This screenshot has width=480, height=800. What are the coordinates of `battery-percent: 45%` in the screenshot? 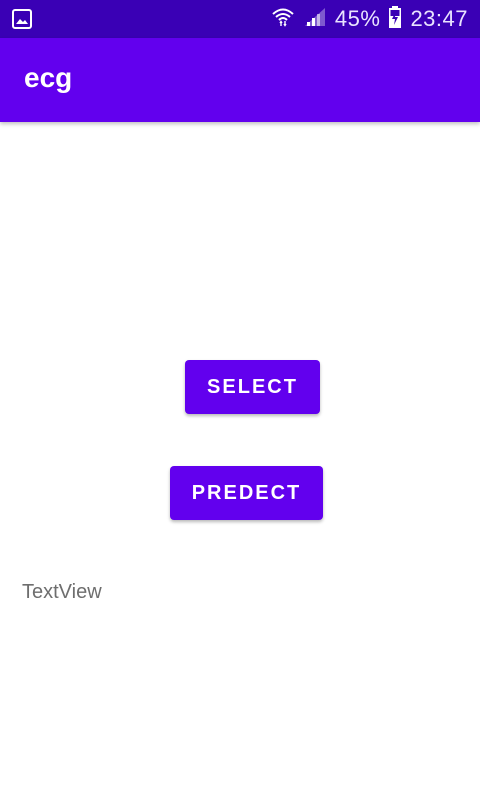 It's located at (357, 18).